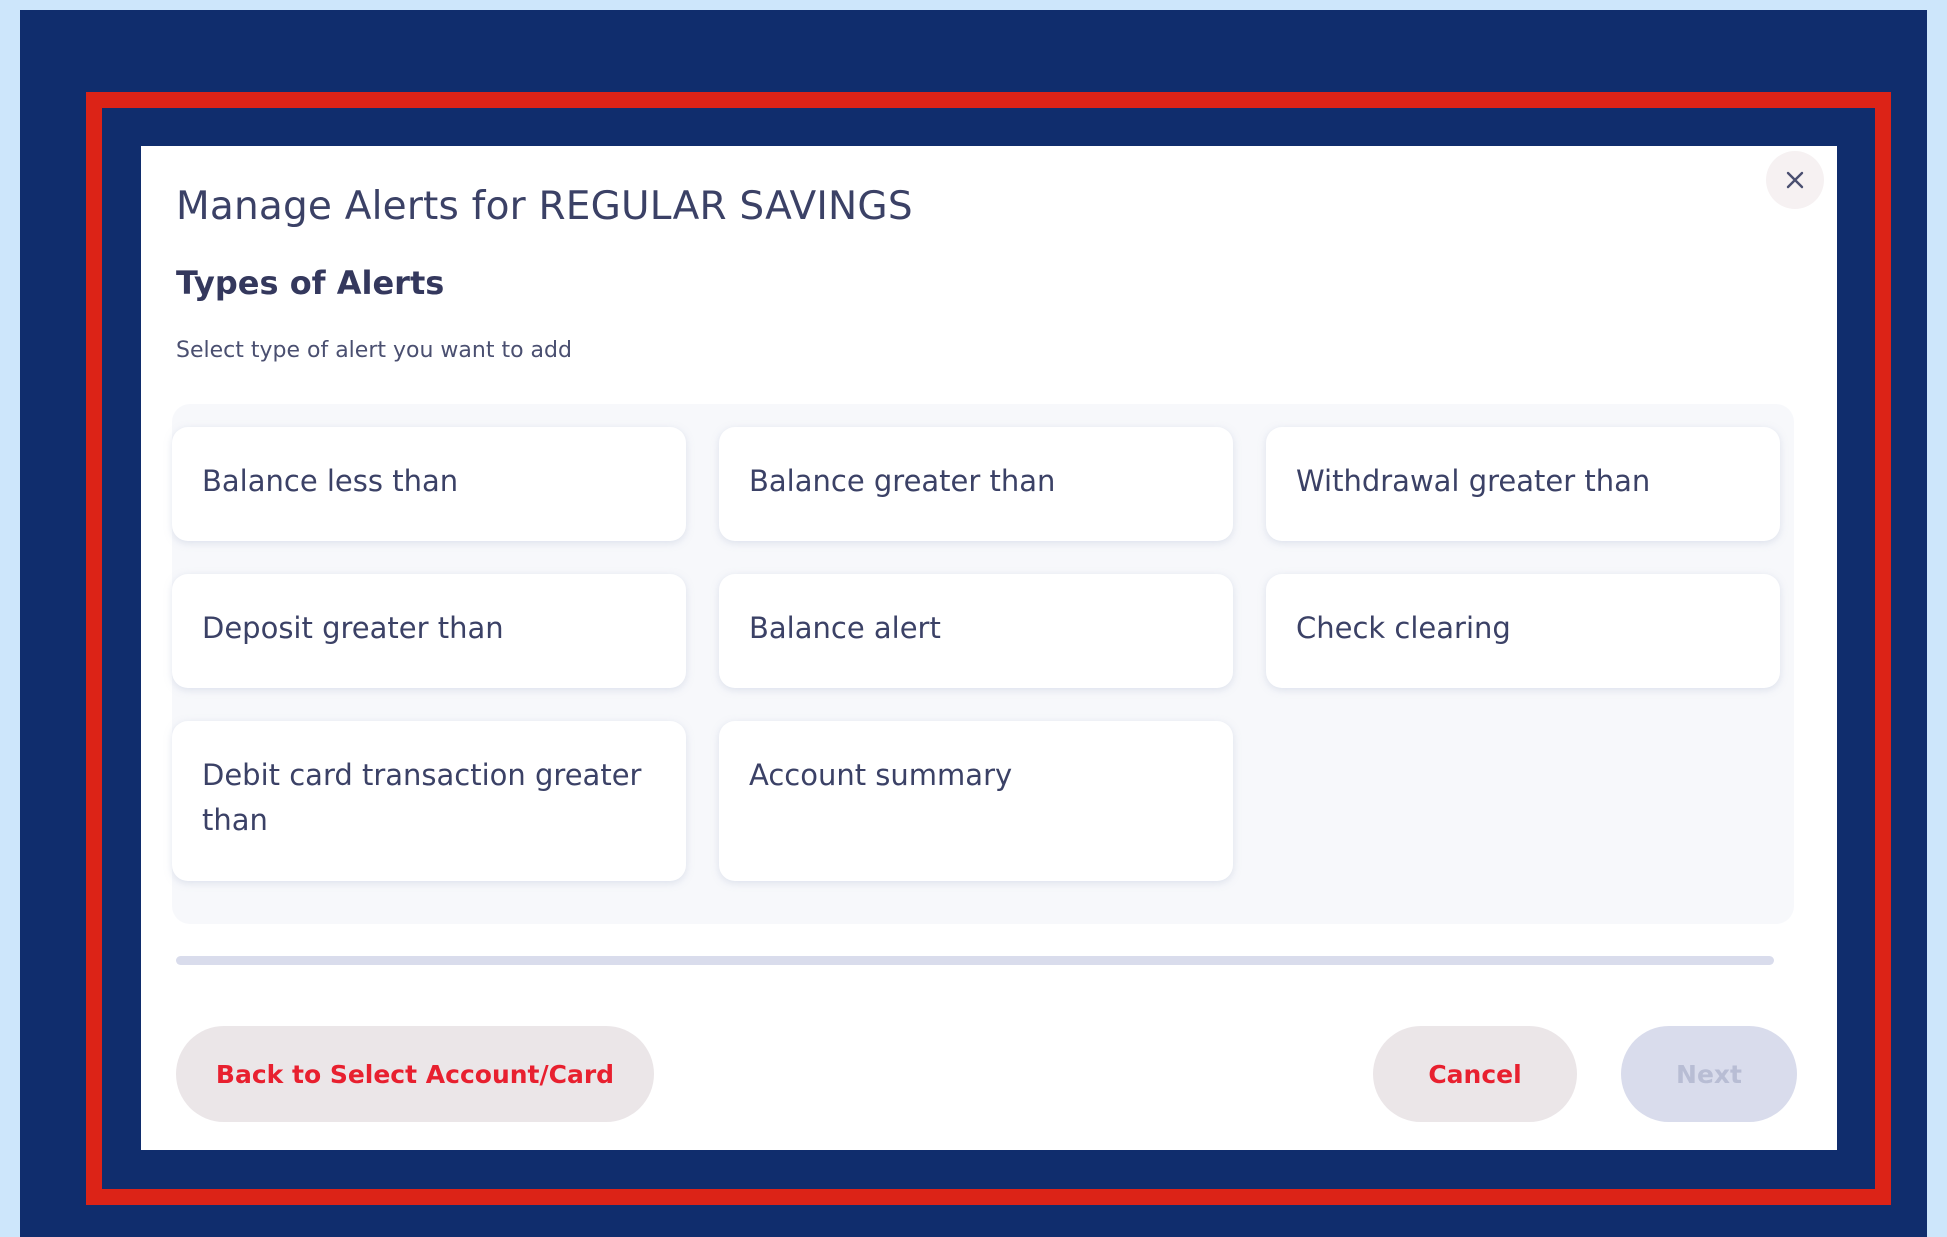  I want to click on alert-option-check-clearing: Check clearing, so click(1523, 631).